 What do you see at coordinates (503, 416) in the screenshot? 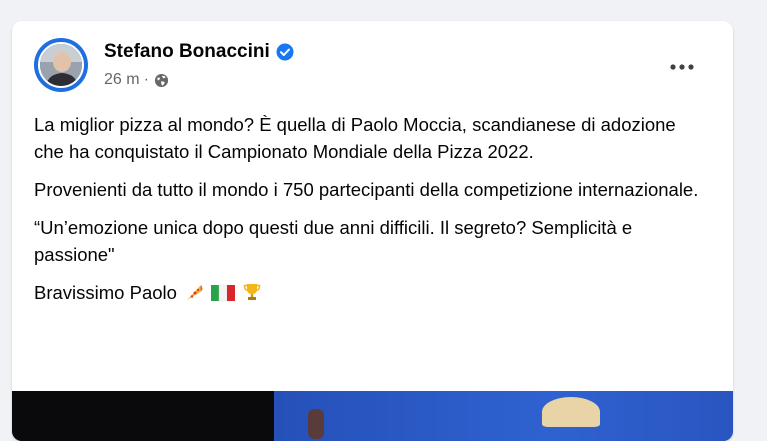
I see `media-stage-background` at bounding box center [503, 416].